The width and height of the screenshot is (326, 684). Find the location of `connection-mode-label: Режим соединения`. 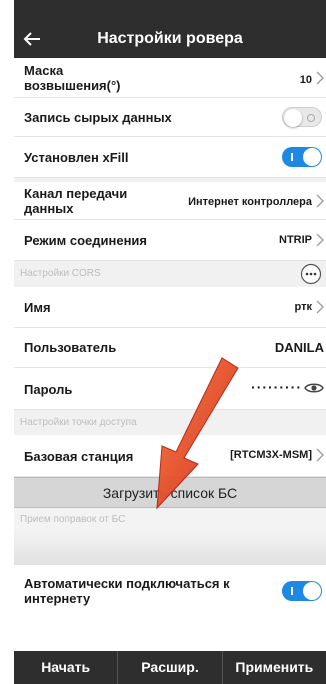

connection-mode-label: Режим соединения is located at coordinates (85, 240).